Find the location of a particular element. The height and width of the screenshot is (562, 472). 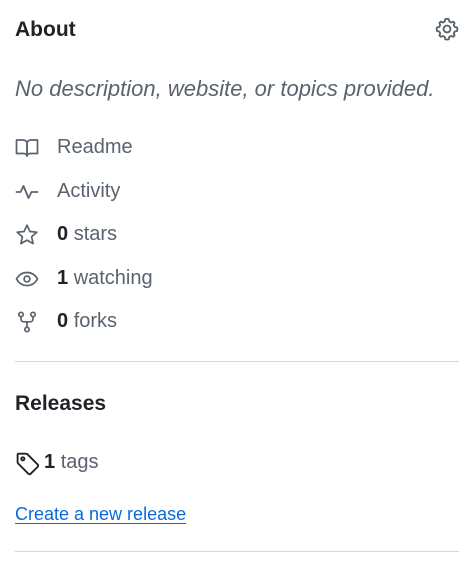

gear-icon is located at coordinates (447, 29).